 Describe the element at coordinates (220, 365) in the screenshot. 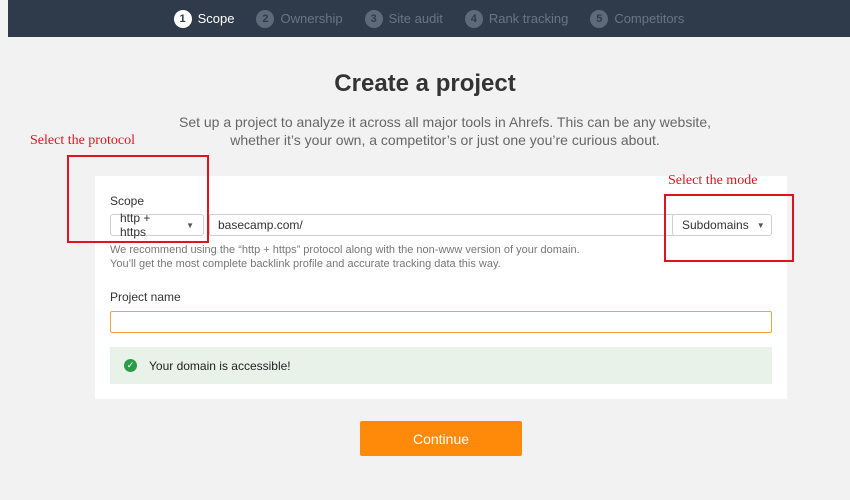

I see `notice-text: Your domain is accessible!` at that location.